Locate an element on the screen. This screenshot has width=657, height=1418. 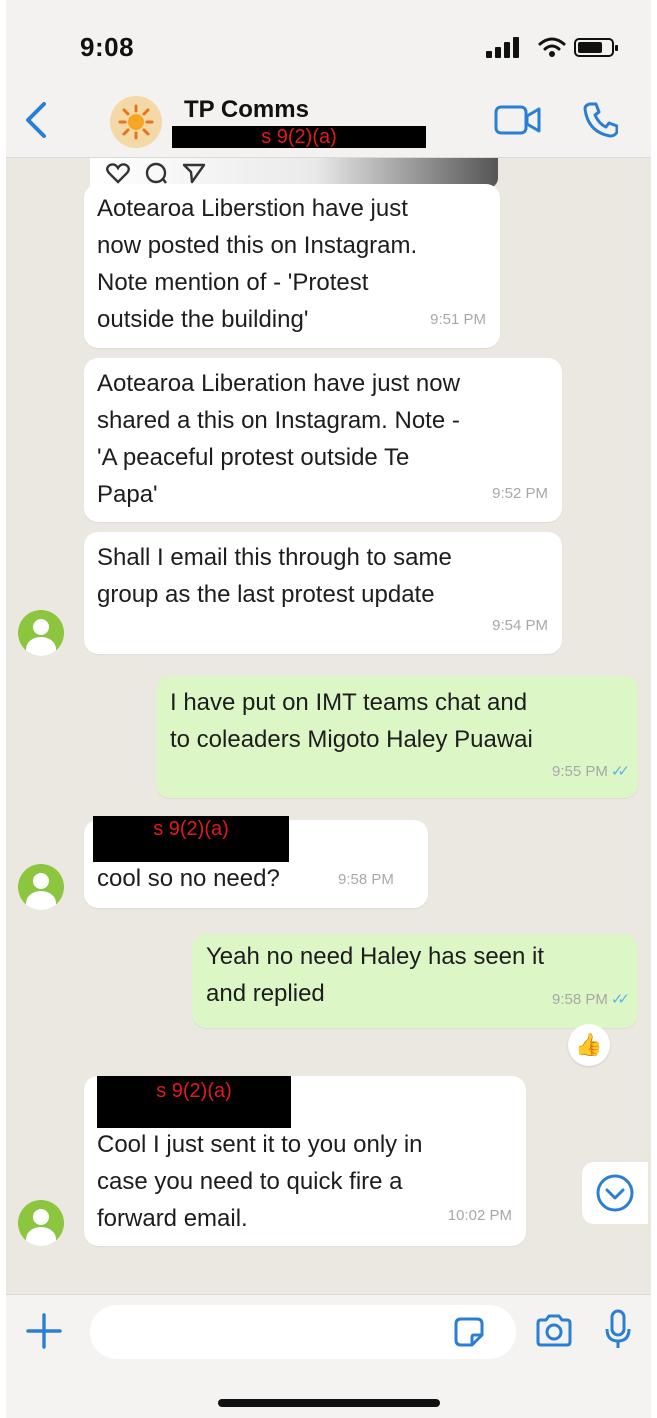
sticker-icon is located at coordinates (469, 1332).